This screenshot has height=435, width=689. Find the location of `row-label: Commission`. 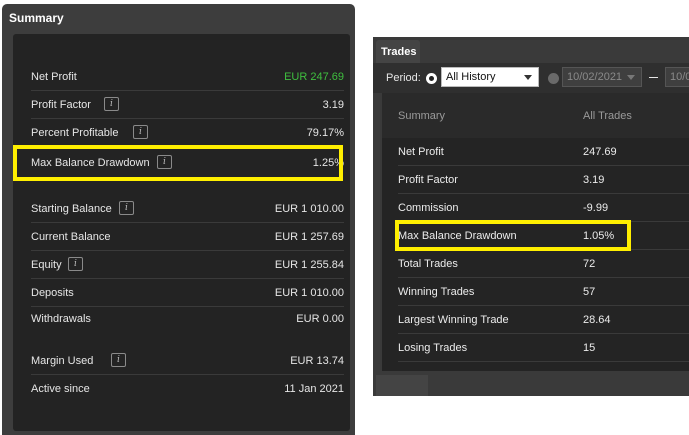

row-label: Commission is located at coordinates (428, 208).